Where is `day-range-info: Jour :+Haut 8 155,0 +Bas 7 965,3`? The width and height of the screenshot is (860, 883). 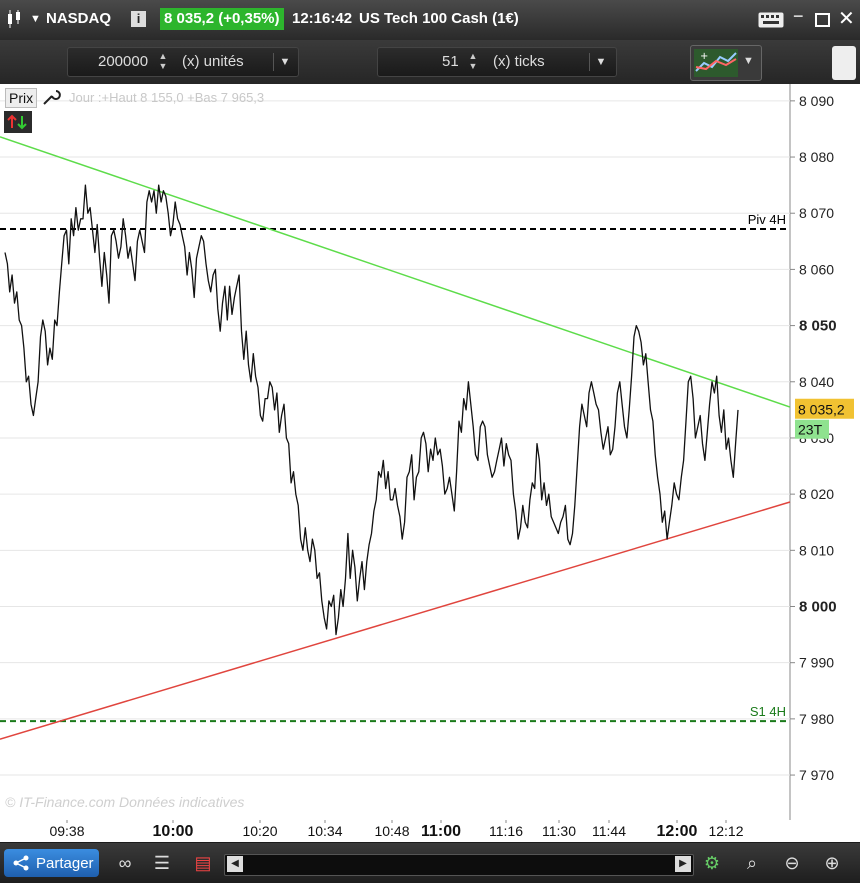
day-range-info: Jour :+Haut 8 155,0 +Bas 7 965,3 is located at coordinates (167, 97).